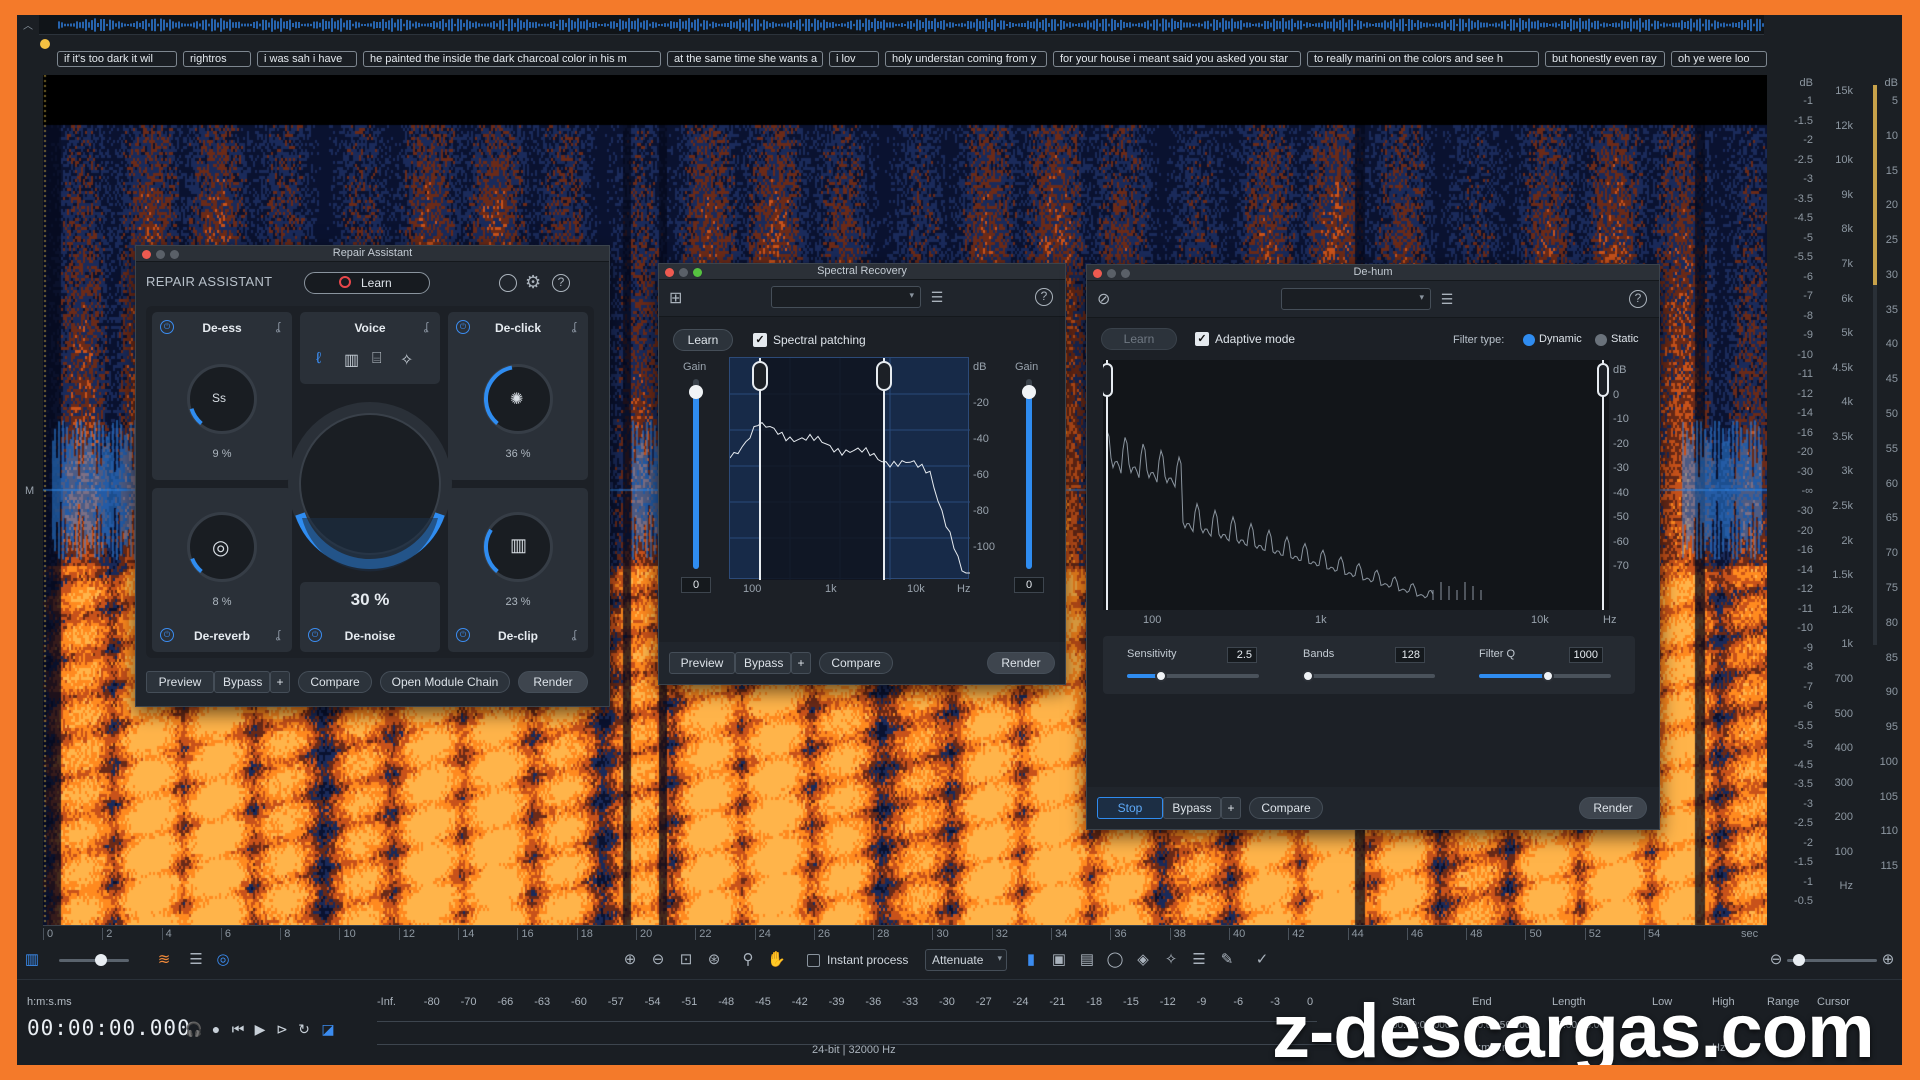  Describe the element at coordinates (1547, 676) in the screenshot. I see `filterq-slider-thumb` at that location.